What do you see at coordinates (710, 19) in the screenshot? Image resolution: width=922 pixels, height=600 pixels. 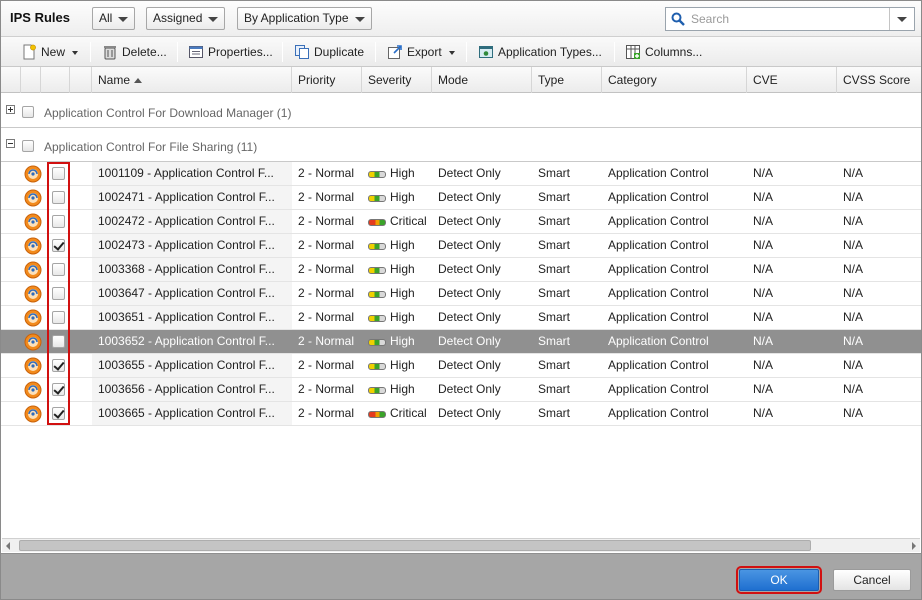 I see `search-input: Search` at bounding box center [710, 19].